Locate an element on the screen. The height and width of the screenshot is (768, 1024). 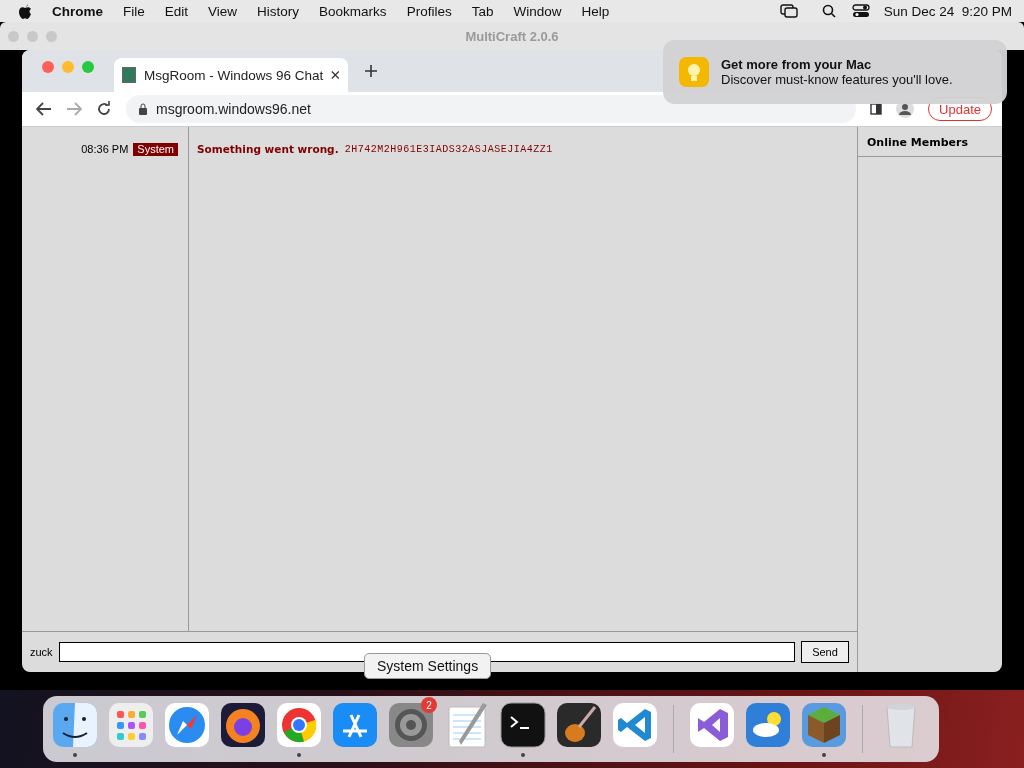
search-icon is located at coordinates (828, 11).